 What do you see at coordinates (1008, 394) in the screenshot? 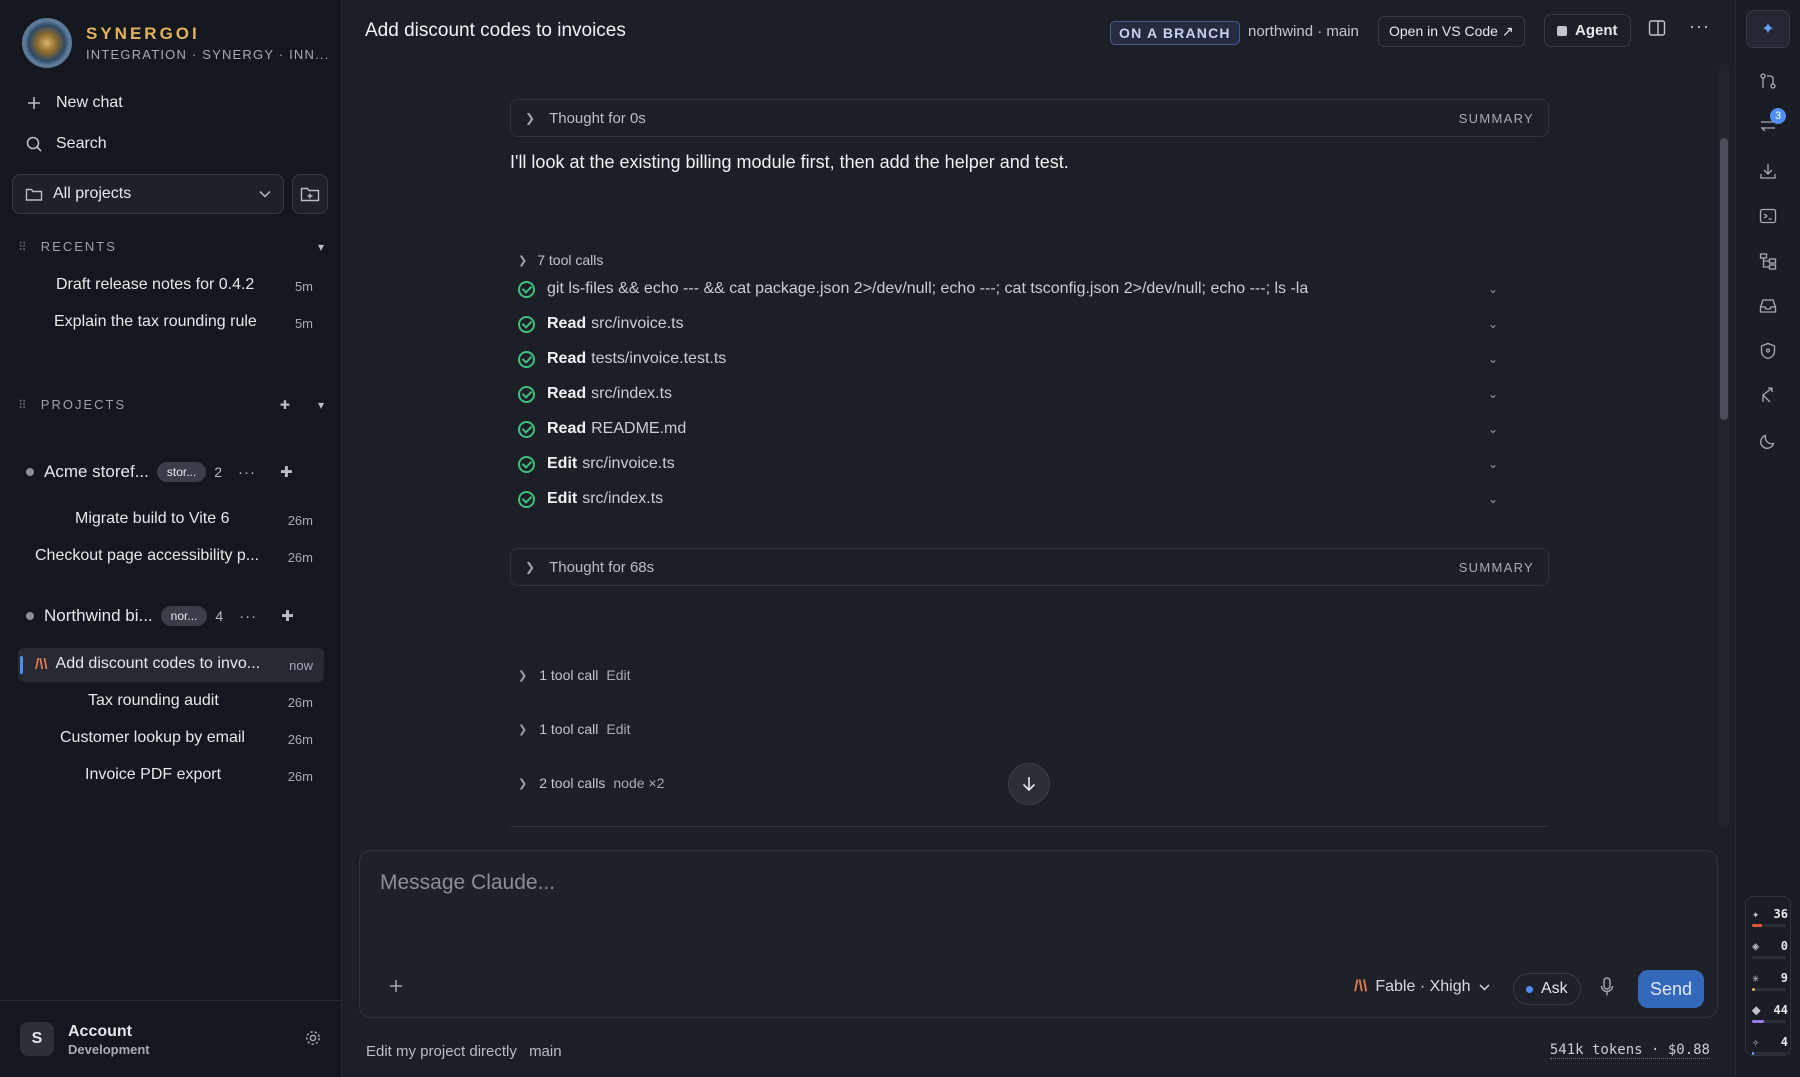
I see `tool-call-row: Read src/index.ts ⌄` at bounding box center [1008, 394].